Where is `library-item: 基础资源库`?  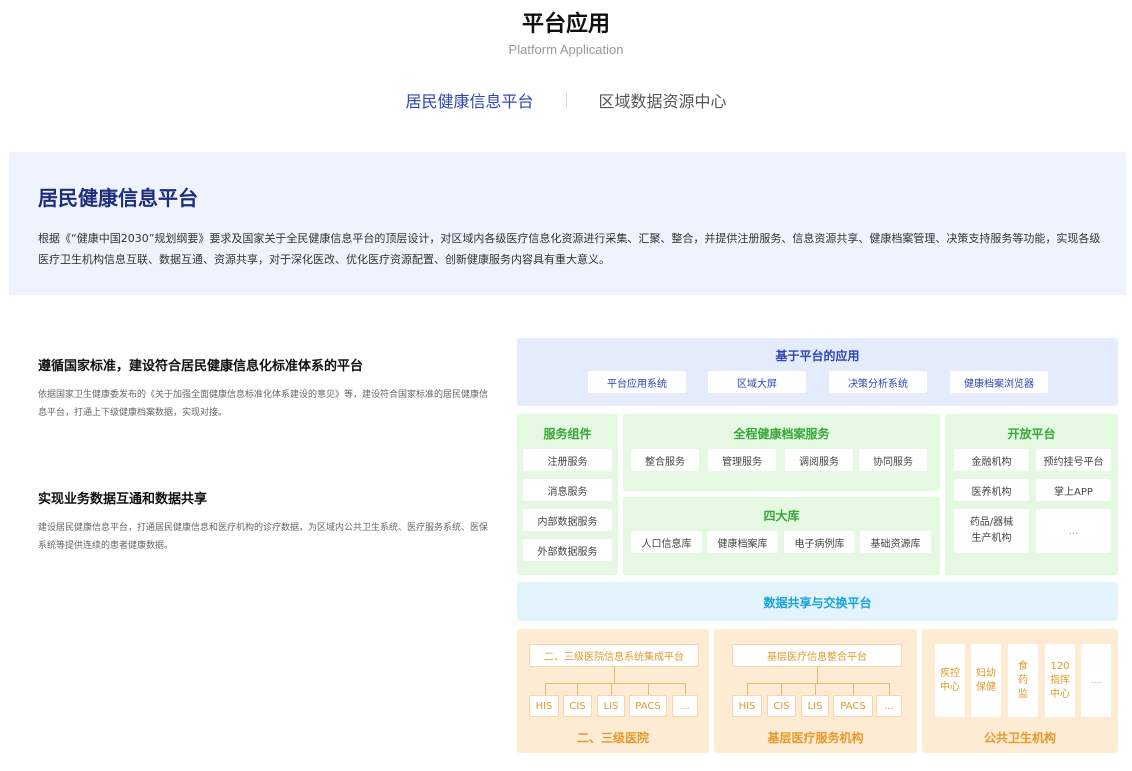 library-item: 基础资源库 is located at coordinates (895, 542).